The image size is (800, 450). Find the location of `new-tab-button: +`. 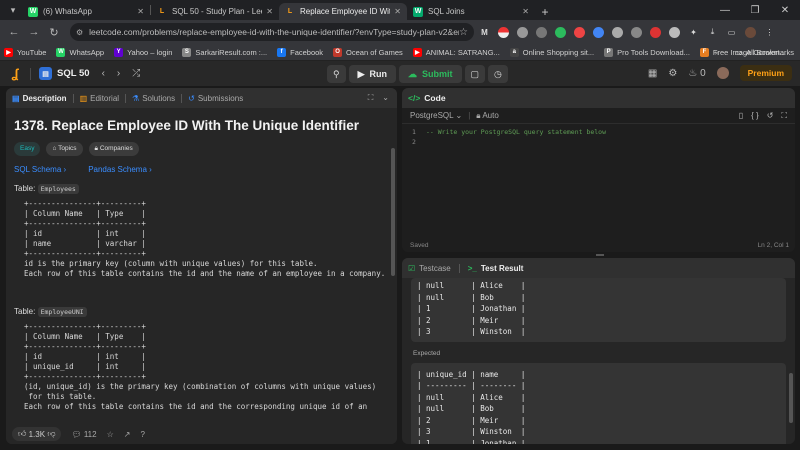

new-tab-button: + is located at coordinates (545, 11).